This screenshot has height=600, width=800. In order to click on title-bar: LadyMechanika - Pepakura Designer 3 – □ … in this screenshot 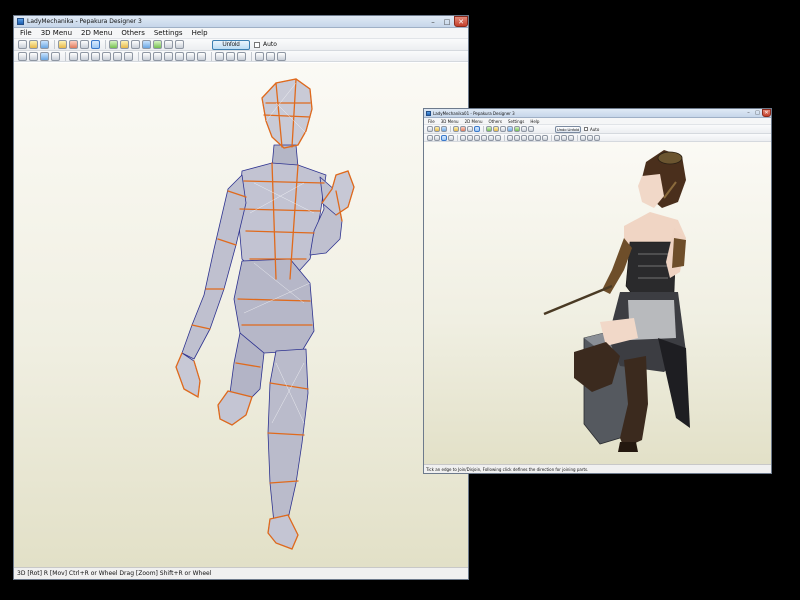, I will do `click(241, 22)`.